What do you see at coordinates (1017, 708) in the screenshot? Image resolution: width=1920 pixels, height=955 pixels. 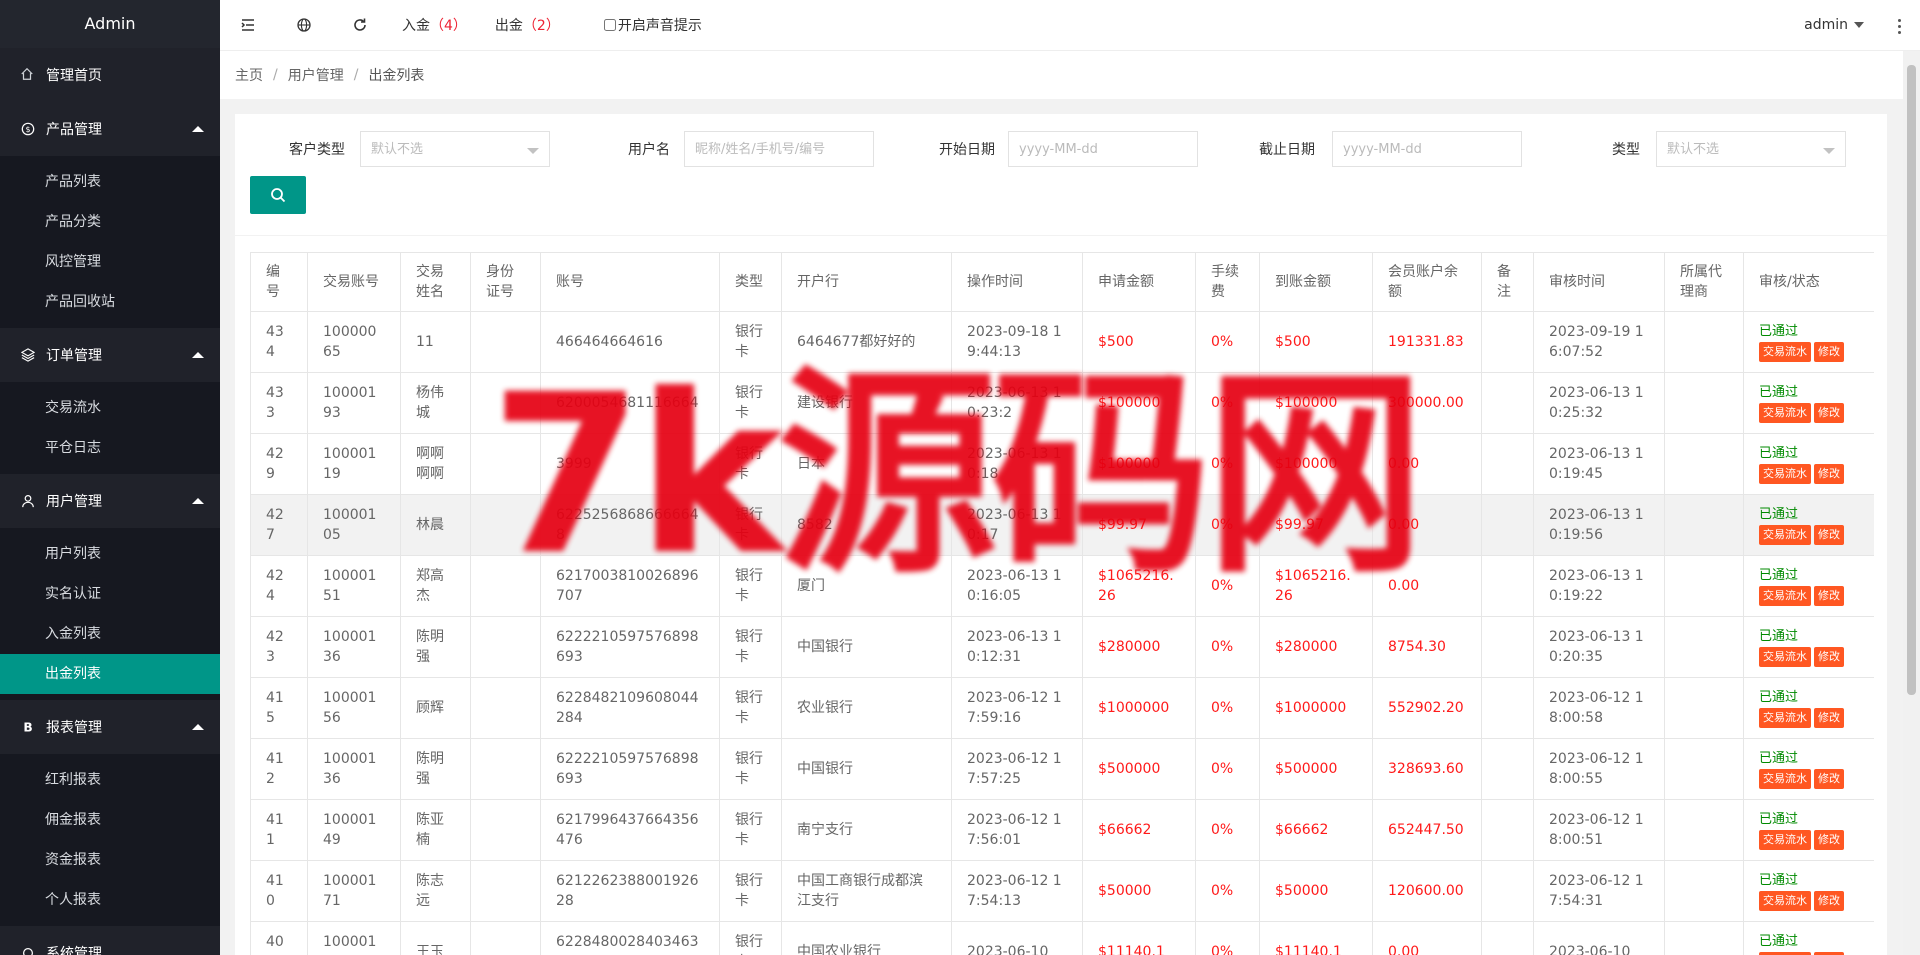 I see `table-cell: 2023-06-12 17:59:16` at bounding box center [1017, 708].